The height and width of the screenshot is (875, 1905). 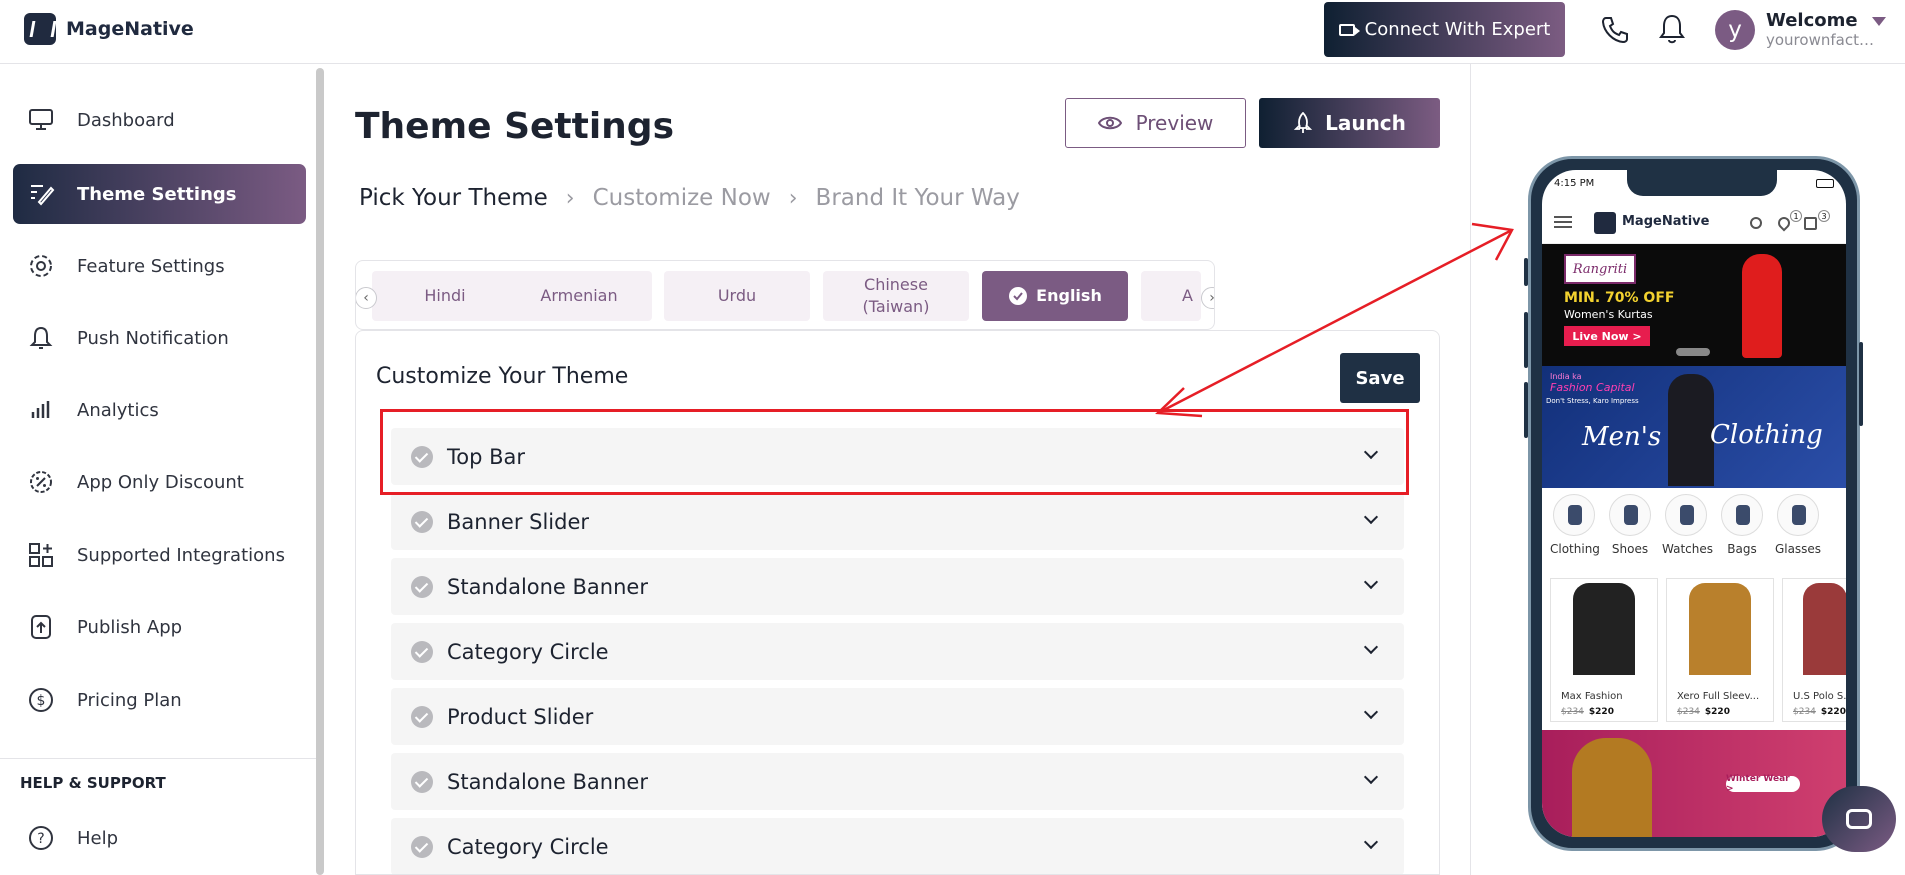 What do you see at coordinates (1763, 784) in the screenshot?
I see `banner-cta: Winter Wear >` at bounding box center [1763, 784].